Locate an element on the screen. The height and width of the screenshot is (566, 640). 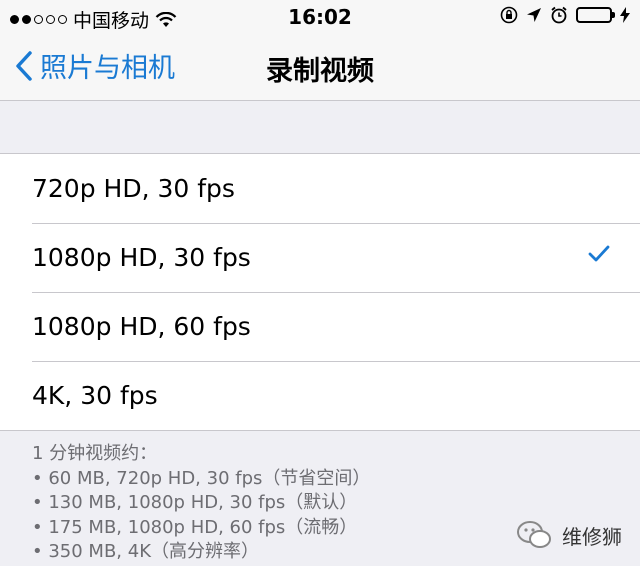
option-label: 1080p HD, 60 fps is located at coordinates (141, 326).